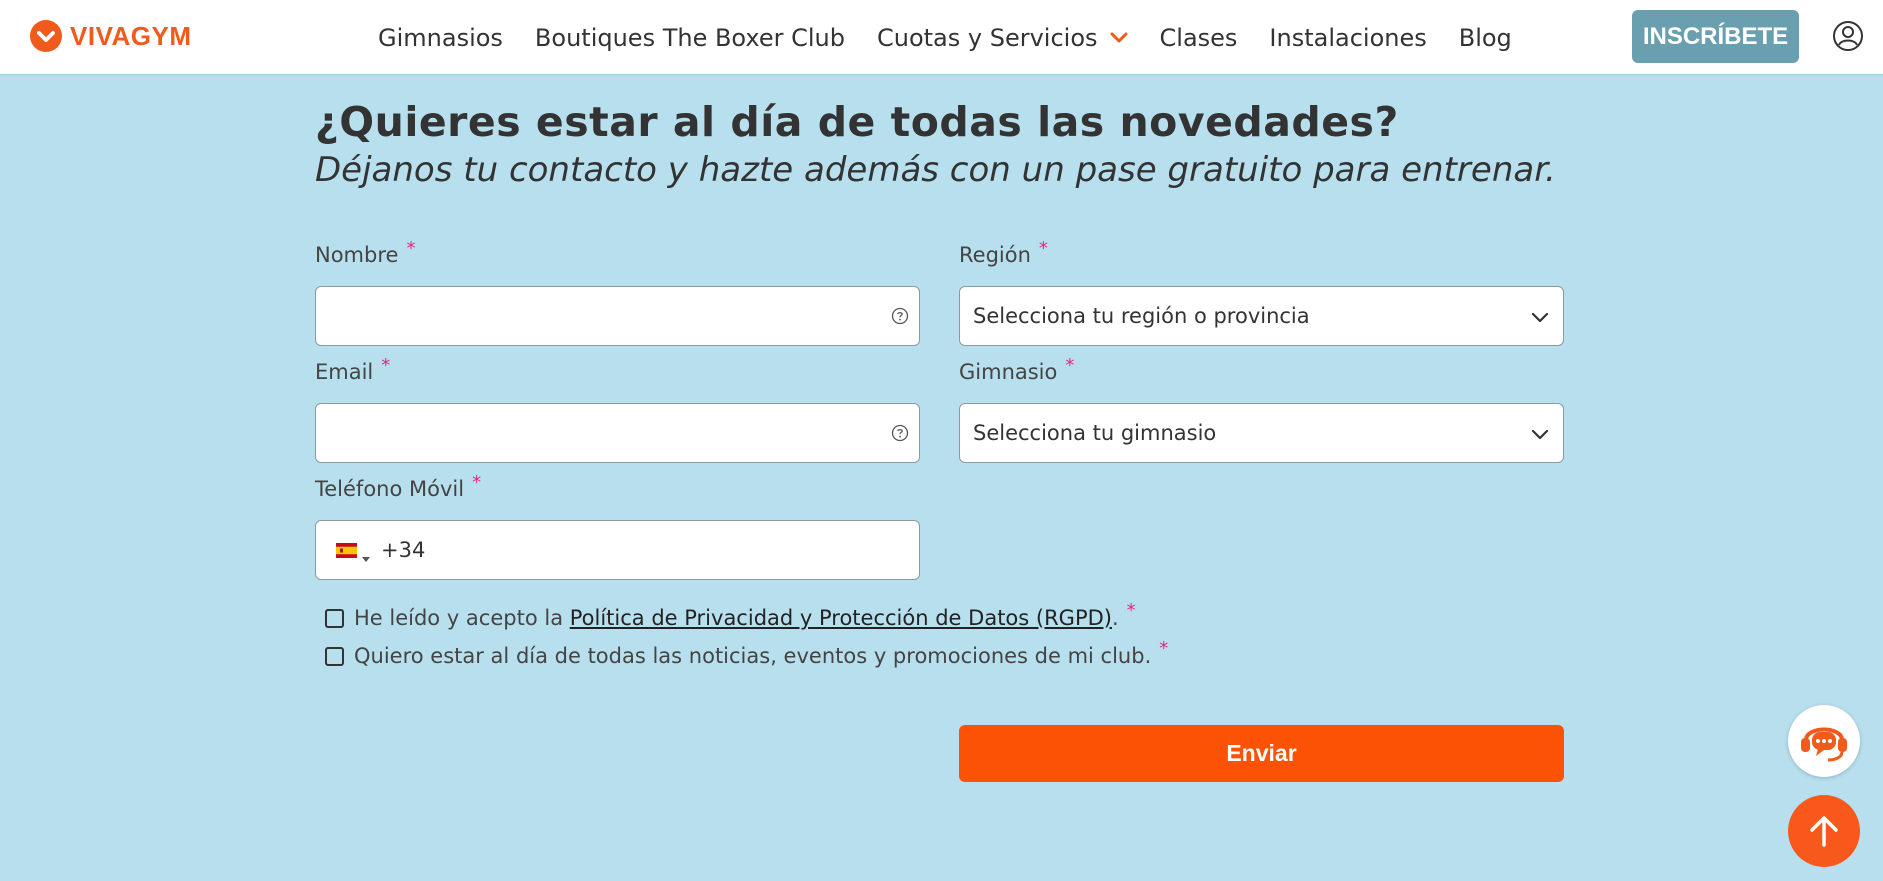 The width and height of the screenshot is (1883, 881). I want to click on nav-item-label: Blog, so click(1485, 37).